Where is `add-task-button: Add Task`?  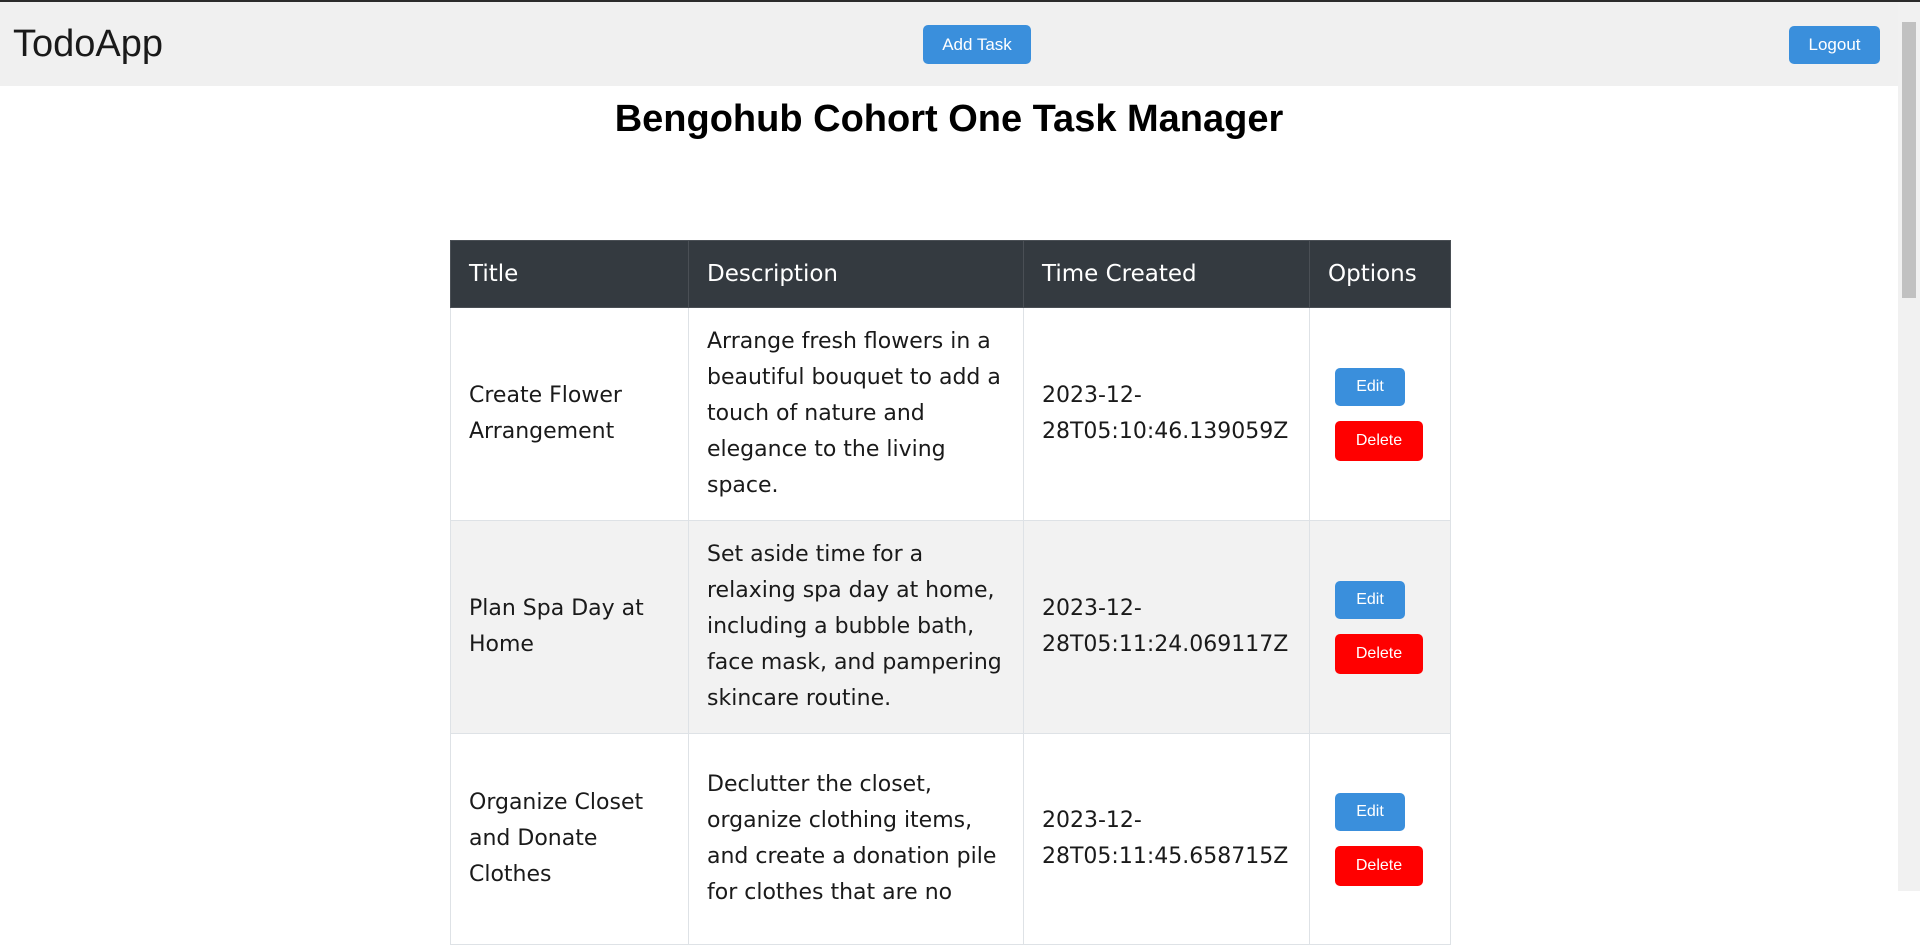 add-task-button: Add Task is located at coordinates (977, 44).